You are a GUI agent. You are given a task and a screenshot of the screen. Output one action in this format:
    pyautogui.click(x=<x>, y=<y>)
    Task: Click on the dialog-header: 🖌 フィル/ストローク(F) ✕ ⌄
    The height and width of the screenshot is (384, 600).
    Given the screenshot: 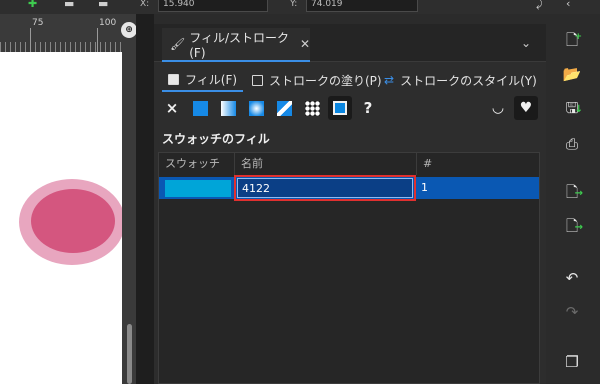 What is the action you would take?
    pyautogui.click(x=350, y=43)
    